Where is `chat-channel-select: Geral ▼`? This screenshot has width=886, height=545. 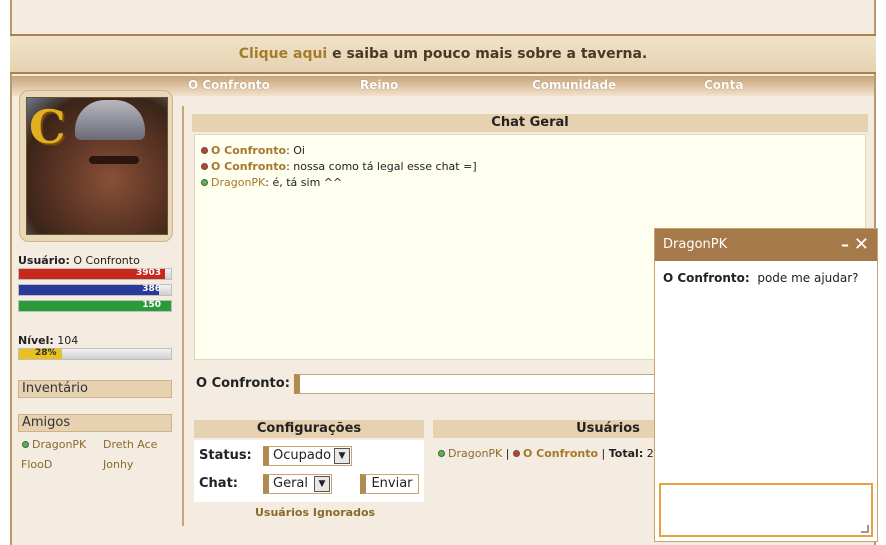
chat-channel-select: Geral ▼ is located at coordinates (297, 484).